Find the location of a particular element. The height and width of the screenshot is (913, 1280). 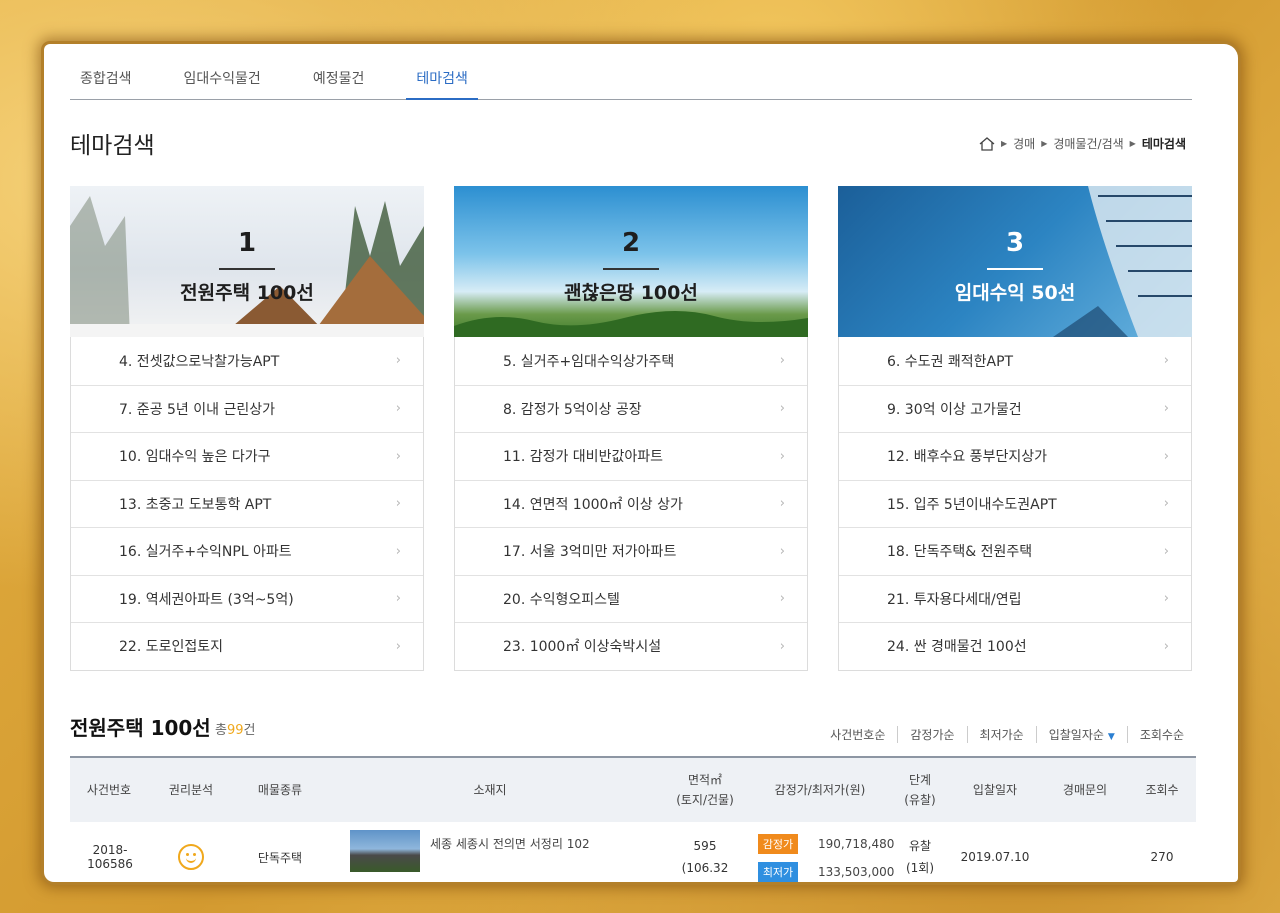

theme-item: 16. 실거주+수익NPL 아파트 › is located at coordinates (247, 551).